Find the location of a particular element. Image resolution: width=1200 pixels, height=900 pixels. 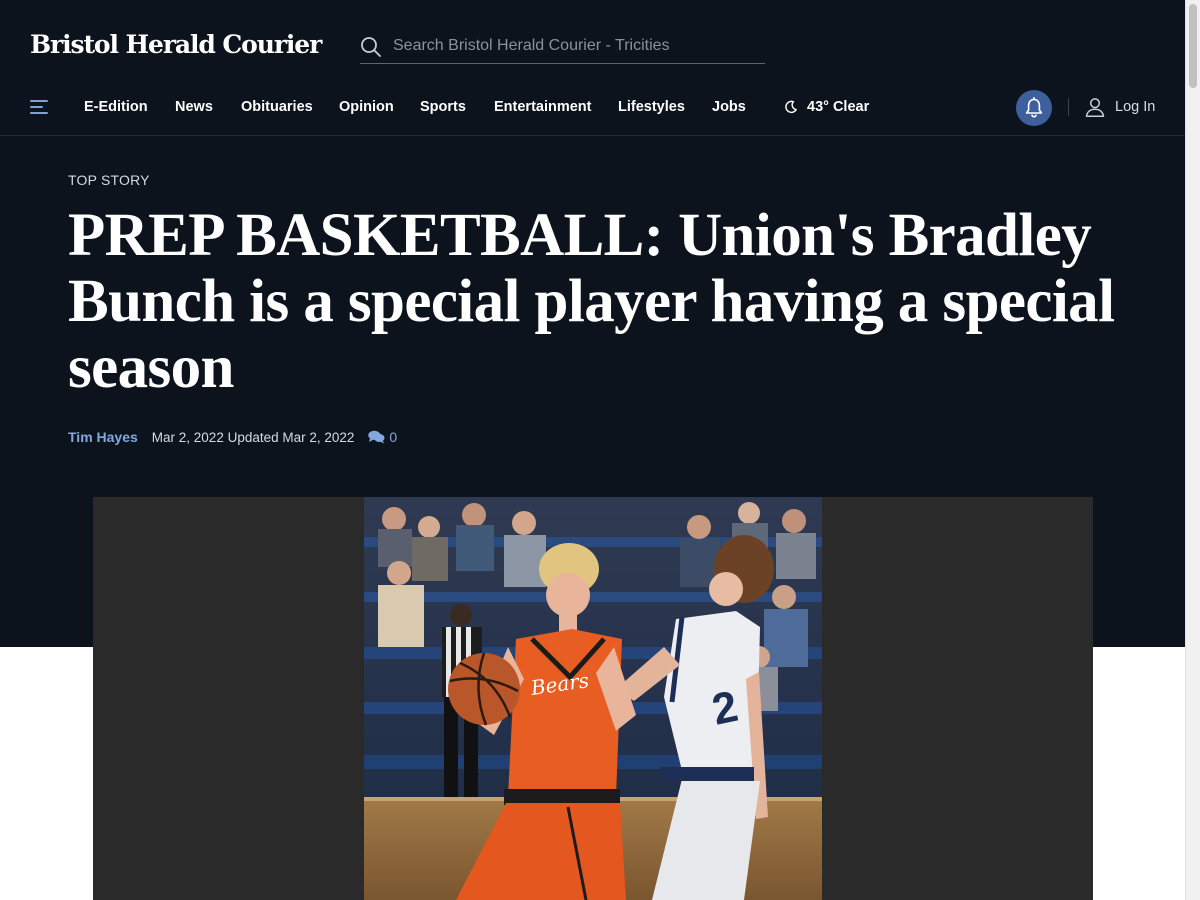

scrollbar-thumb is located at coordinates (1193, 46).